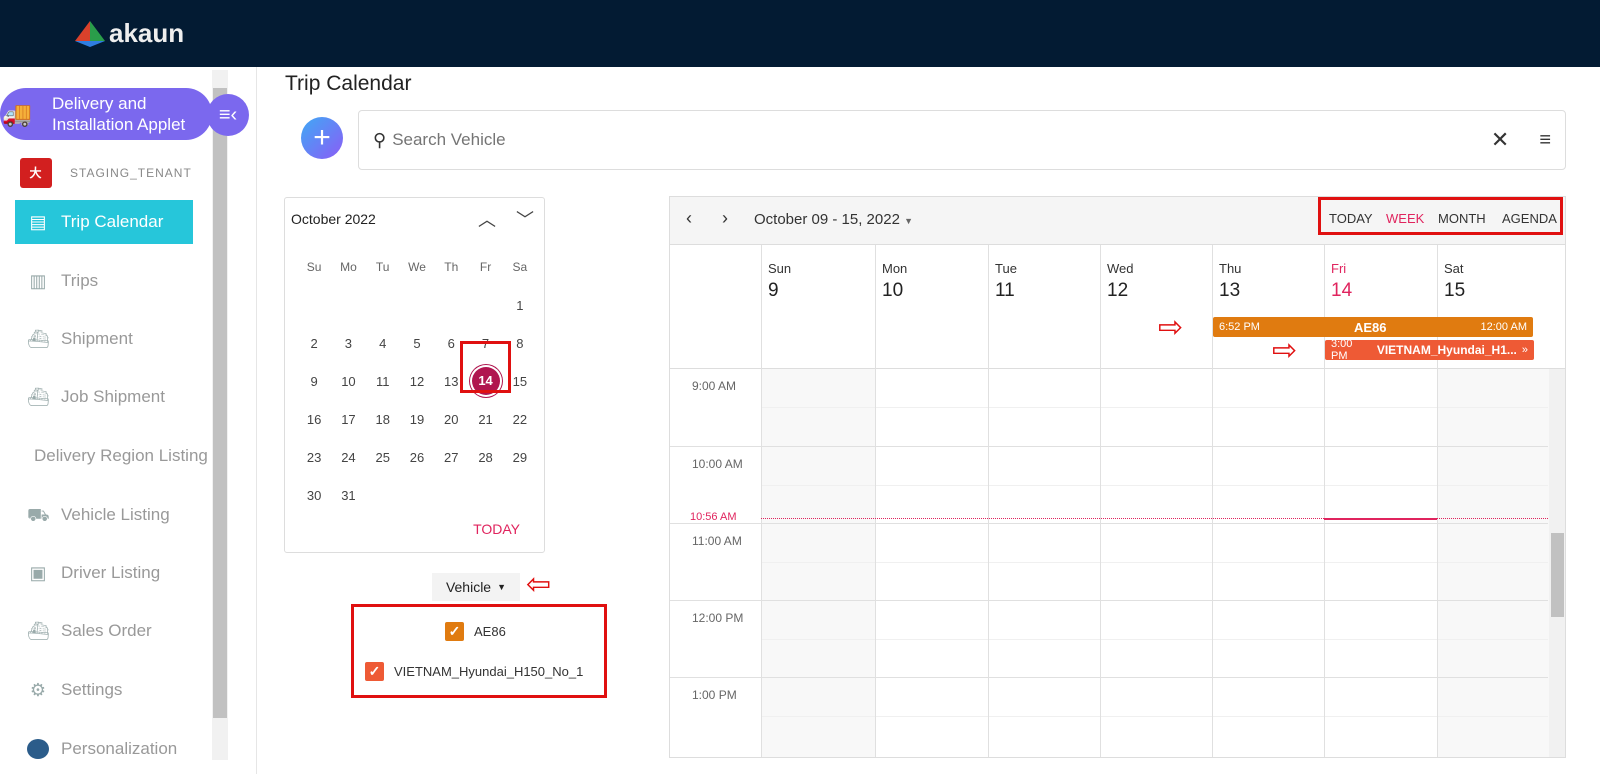 The height and width of the screenshot is (774, 1600). Describe the element at coordinates (474, 671) in the screenshot. I see `vehicle-filter-item: ✓ VIETNAM_Hyundai_H150_No_1` at that location.